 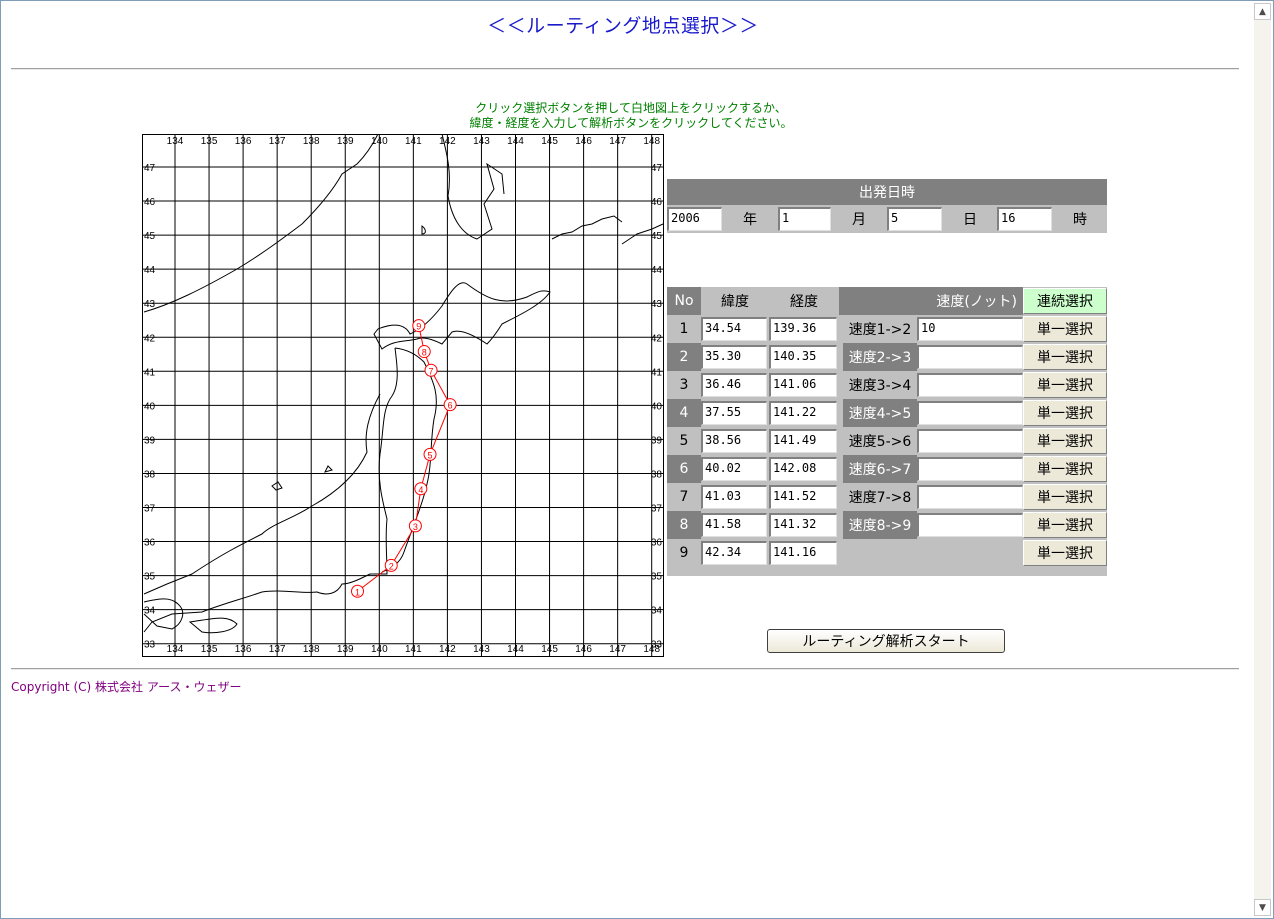 What do you see at coordinates (914, 219) in the screenshot?
I see `day-input: 5` at bounding box center [914, 219].